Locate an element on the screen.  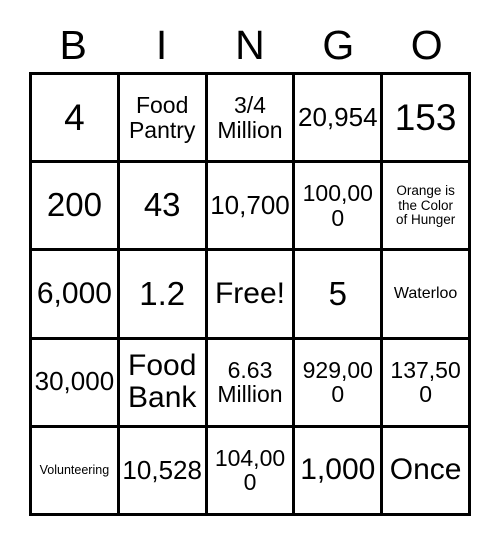
bingo-cell-n5: 104,000 is located at coordinates (251, 471).